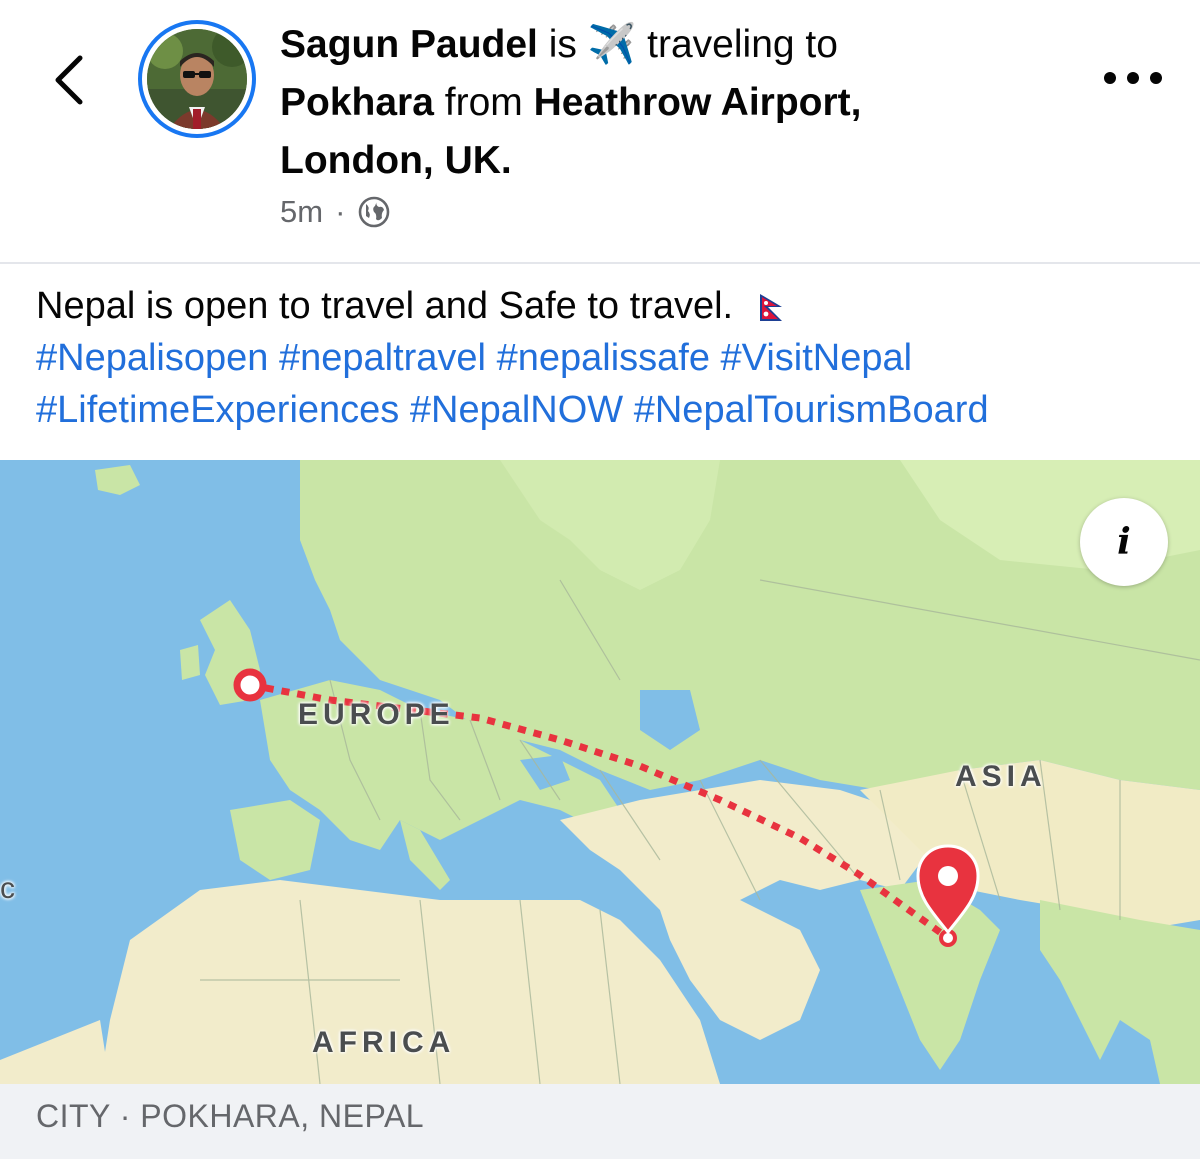 The image size is (1200, 1159). What do you see at coordinates (301, 212) in the screenshot?
I see `timestamp: 5m` at bounding box center [301, 212].